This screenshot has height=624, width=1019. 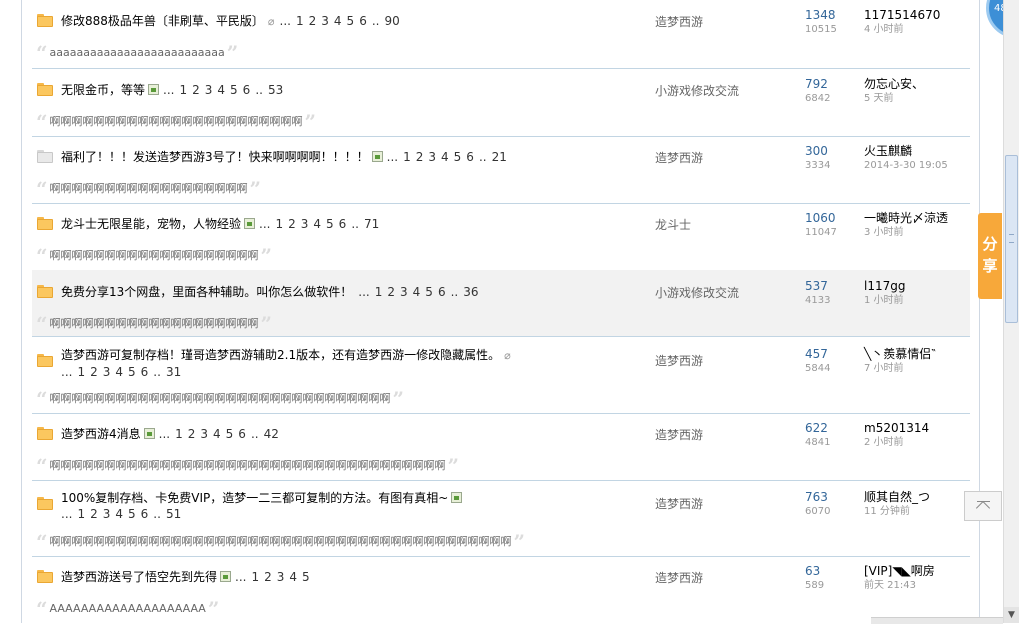 I want to click on reply-count: 622, so click(x=816, y=428).